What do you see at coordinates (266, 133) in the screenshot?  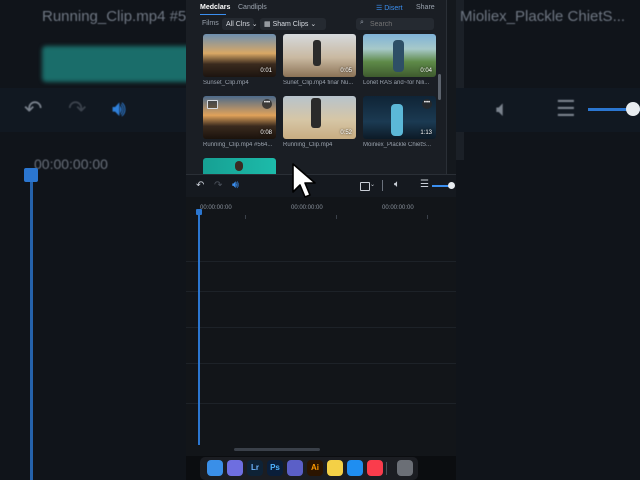 I see `clip-duration: 0:08` at bounding box center [266, 133].